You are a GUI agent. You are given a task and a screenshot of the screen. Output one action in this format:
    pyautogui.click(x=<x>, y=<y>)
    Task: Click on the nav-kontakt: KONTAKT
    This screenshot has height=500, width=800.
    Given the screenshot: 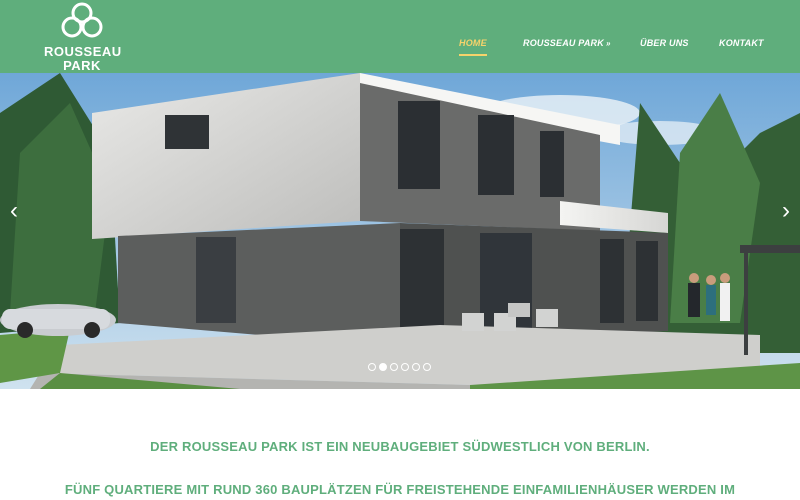 What is the action you would take?
    pyautogui.click(x=741, y=43)
    